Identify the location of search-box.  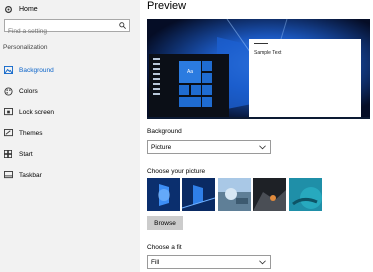
(67, 28).